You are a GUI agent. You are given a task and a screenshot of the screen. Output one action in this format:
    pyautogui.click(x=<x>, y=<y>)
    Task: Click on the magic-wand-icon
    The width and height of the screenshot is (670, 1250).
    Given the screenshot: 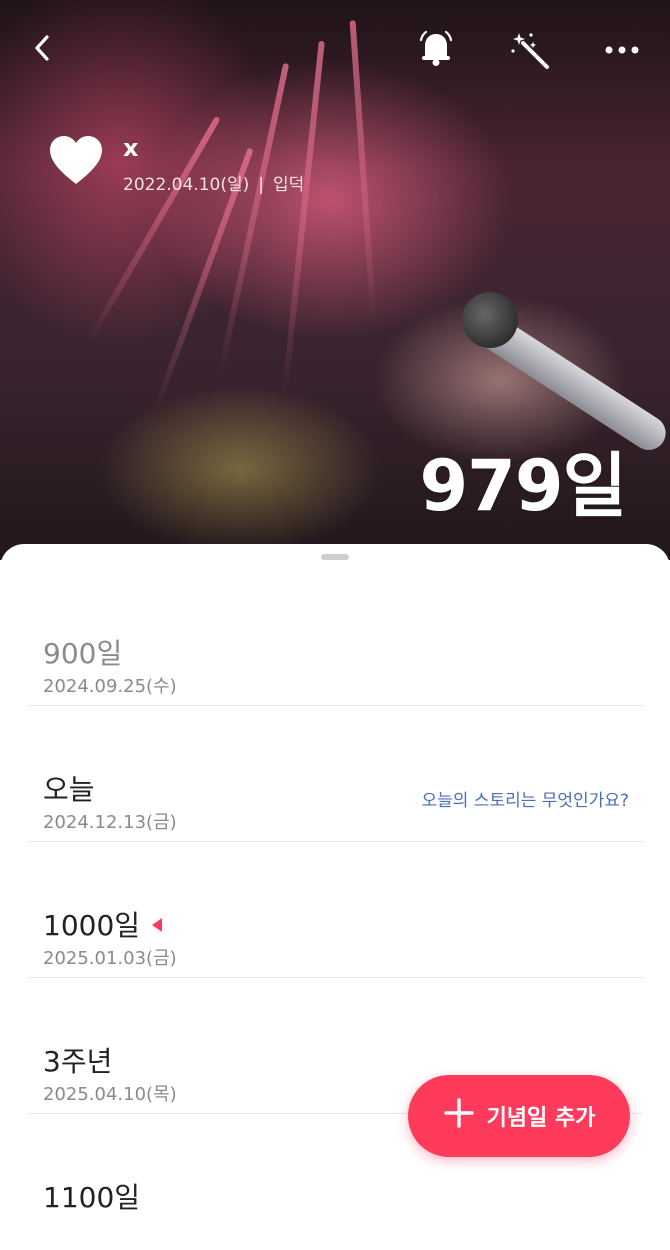 What is the action you would take?
    pyautogui.click(x=530, y=51)
    